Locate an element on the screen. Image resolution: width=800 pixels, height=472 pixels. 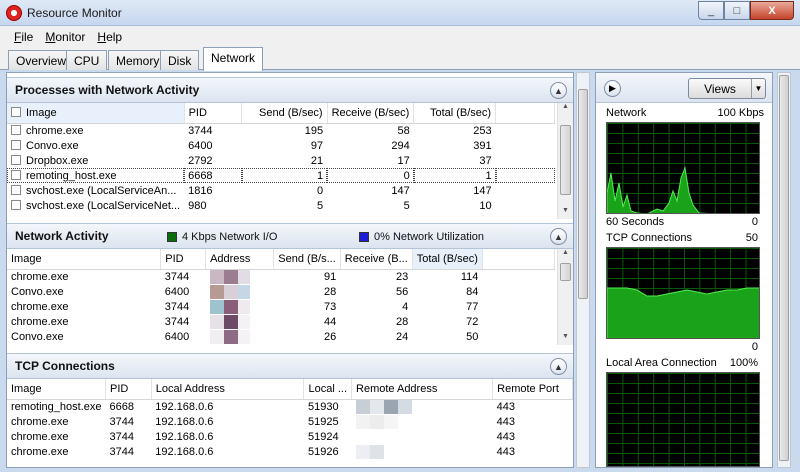
col-receive: Receive (B/sec) is located at coordinates (371, 113).